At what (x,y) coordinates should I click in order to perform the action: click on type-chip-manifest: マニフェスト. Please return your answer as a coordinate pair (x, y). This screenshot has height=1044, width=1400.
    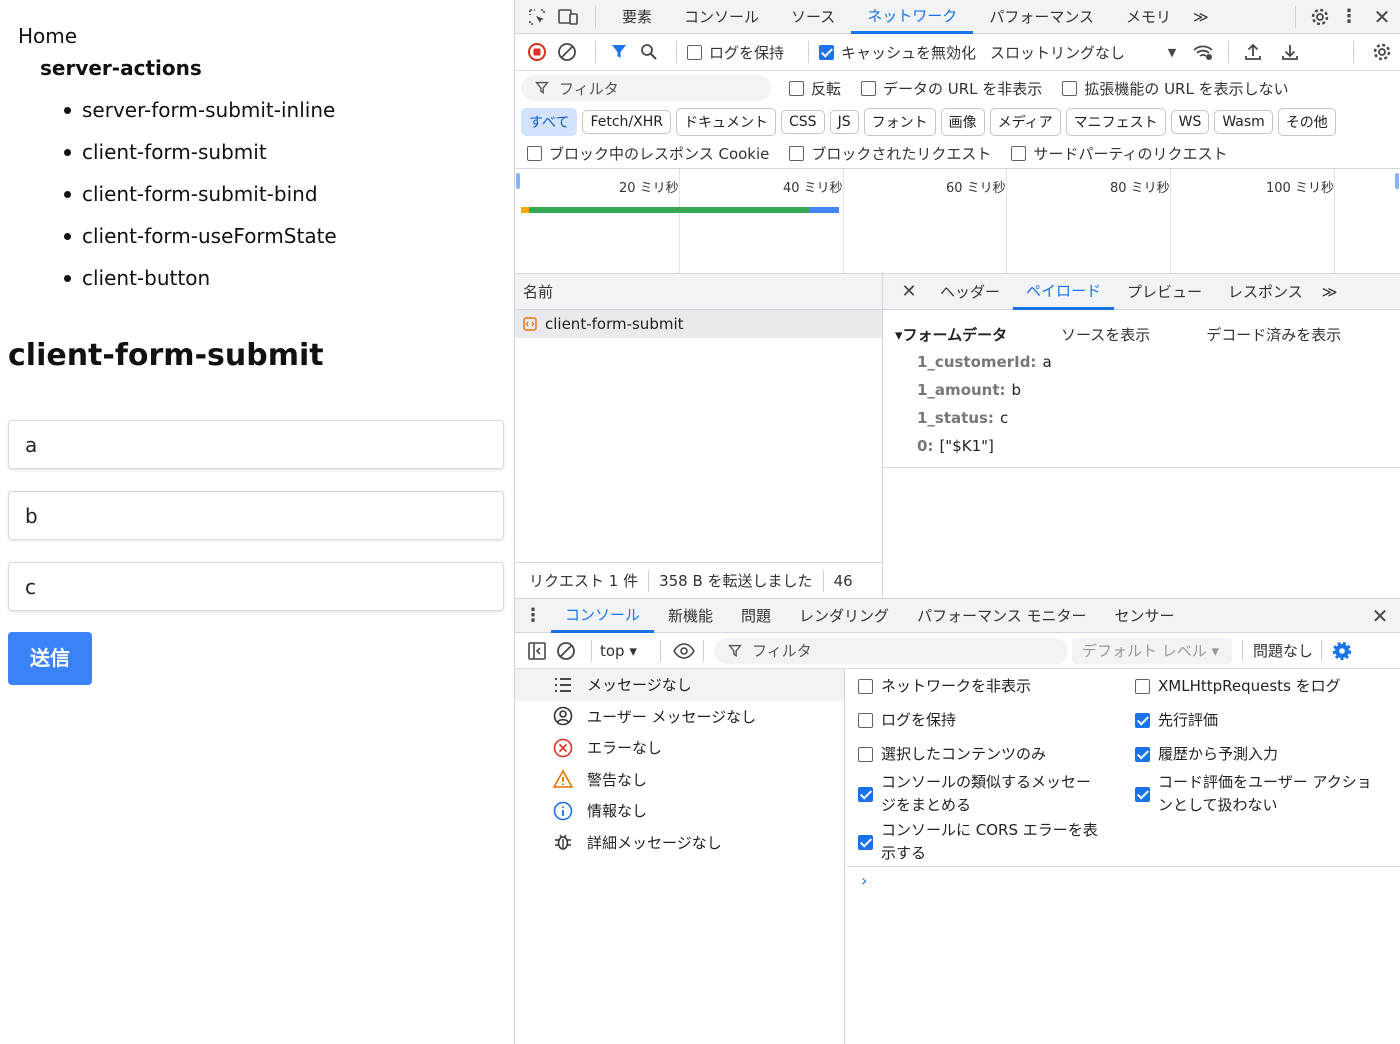
    Looking at the image, I should click on (1115, 121).